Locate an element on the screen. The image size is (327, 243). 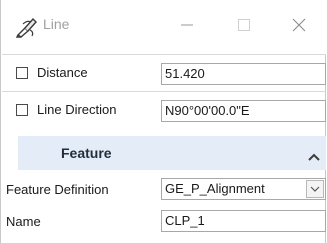
window-title: Line is located at coordinates (56, 24).